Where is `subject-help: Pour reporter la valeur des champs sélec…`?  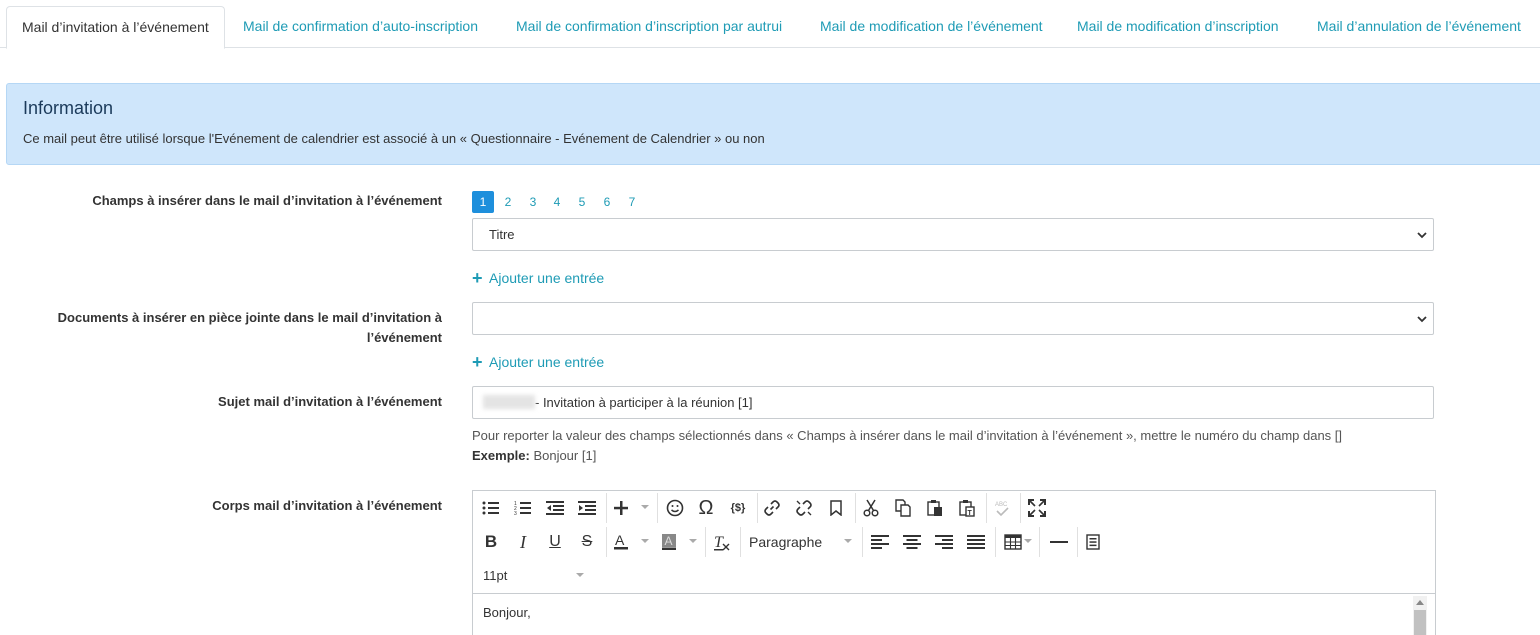 subject-help: Pour reporter la valeur des champs sélec… is located at coordinates (907, 446).